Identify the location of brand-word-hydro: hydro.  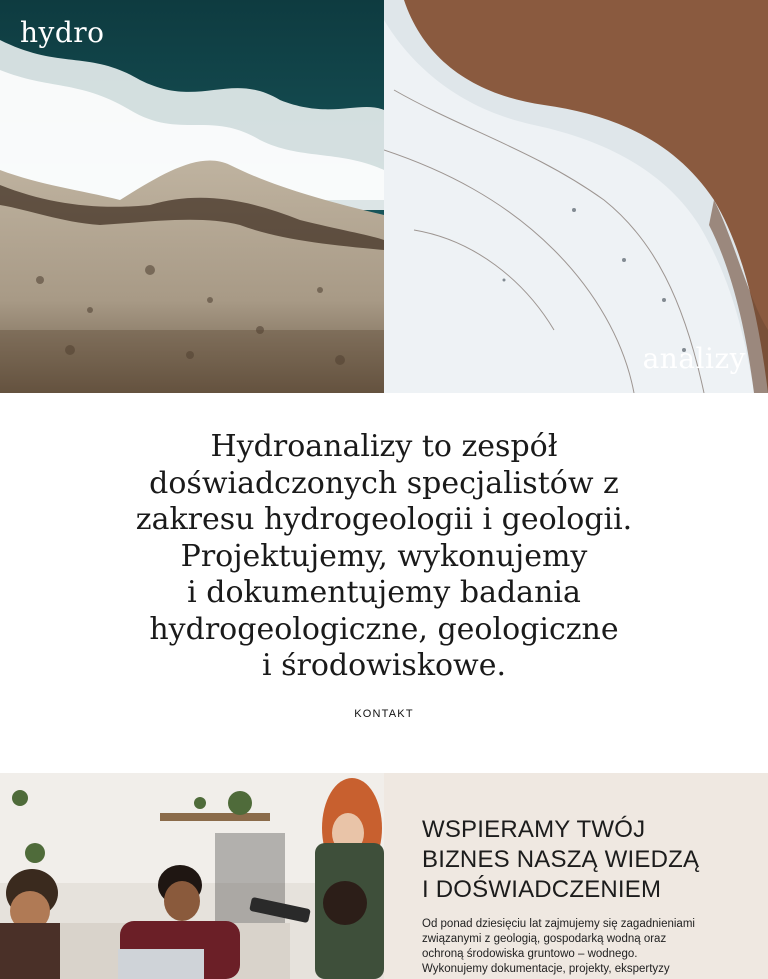
(62, 32).